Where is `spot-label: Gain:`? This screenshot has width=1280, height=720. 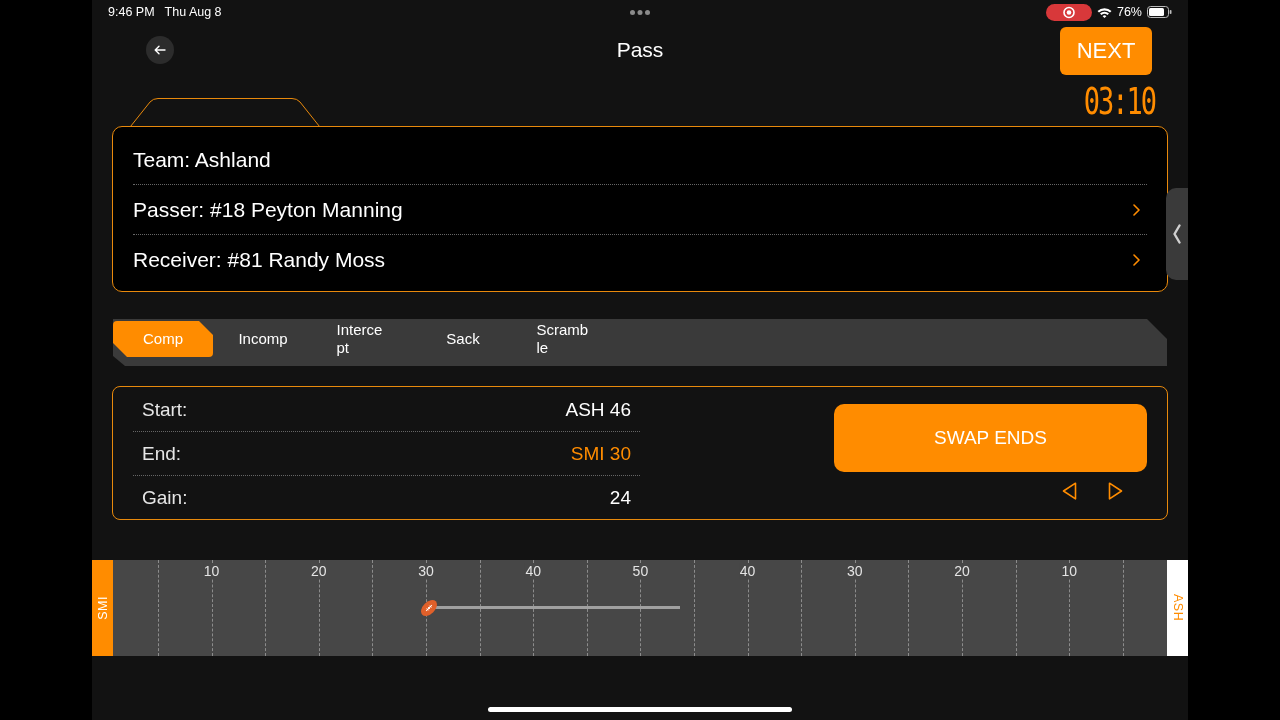
spot-label: Gain: is located at coordinates (165, 497).